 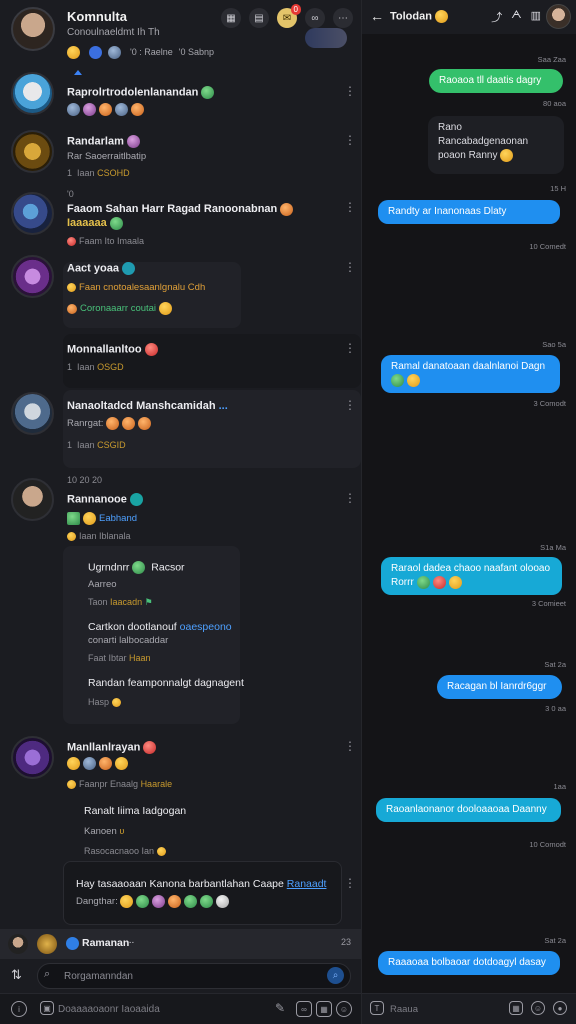 What do you see at coordinates (345, 942) in the screenshot?
I see `active-chat-time: 23` at bounding box center [345, 942].